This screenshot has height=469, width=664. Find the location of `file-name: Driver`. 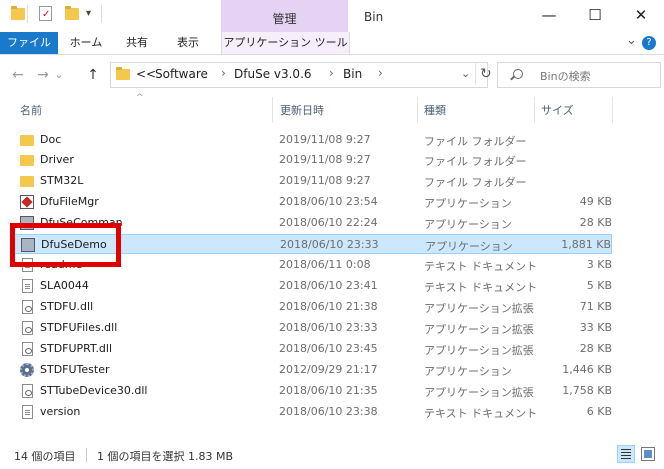

file-name: Driver is located at coordinates (57, 159).